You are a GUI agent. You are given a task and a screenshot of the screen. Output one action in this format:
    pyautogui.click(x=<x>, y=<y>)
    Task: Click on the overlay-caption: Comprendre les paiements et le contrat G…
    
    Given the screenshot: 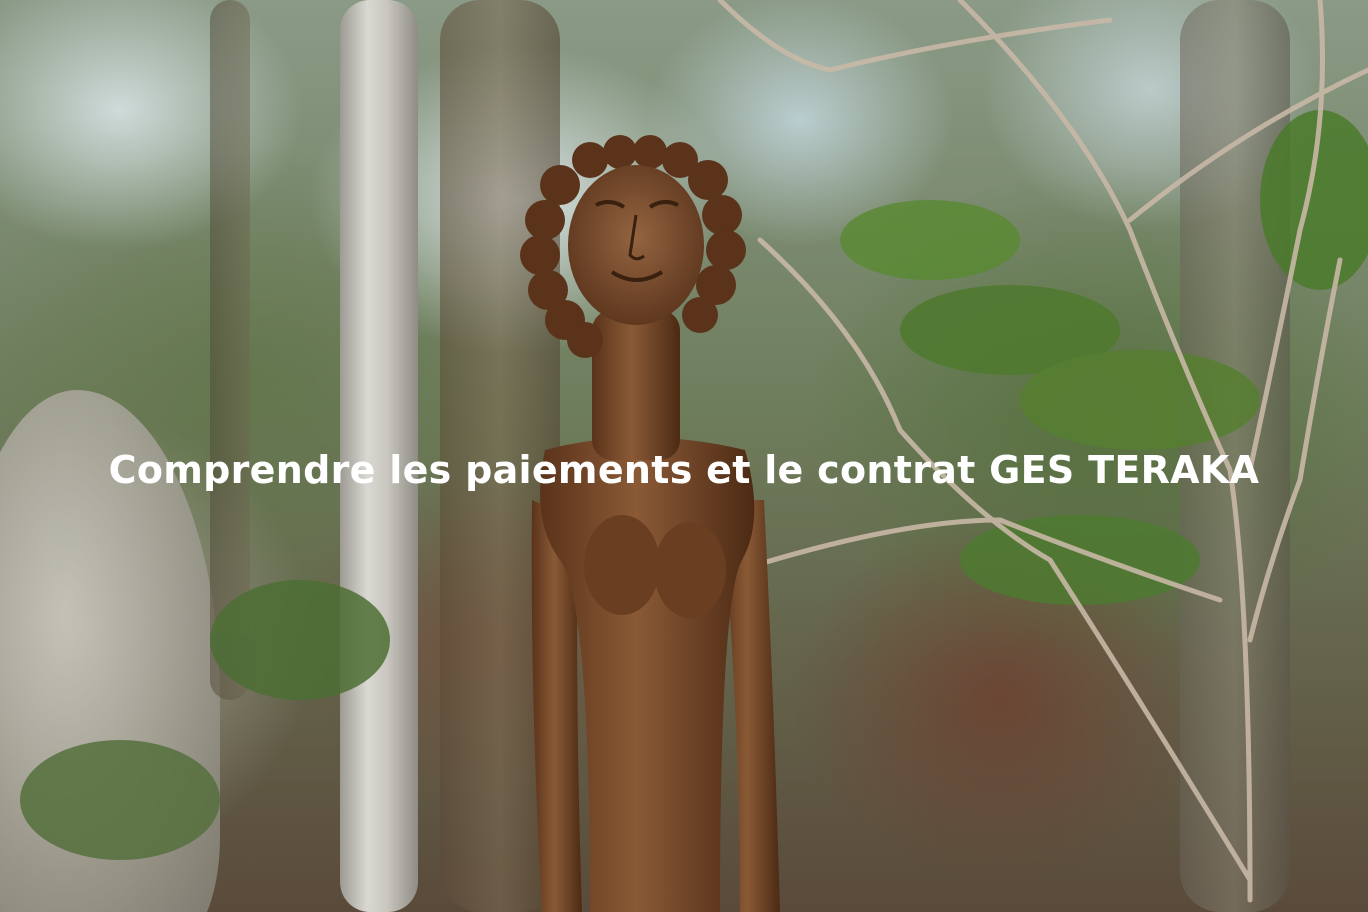 What is the action you would take?
    pyautogui.click(x=684, y=470)
    